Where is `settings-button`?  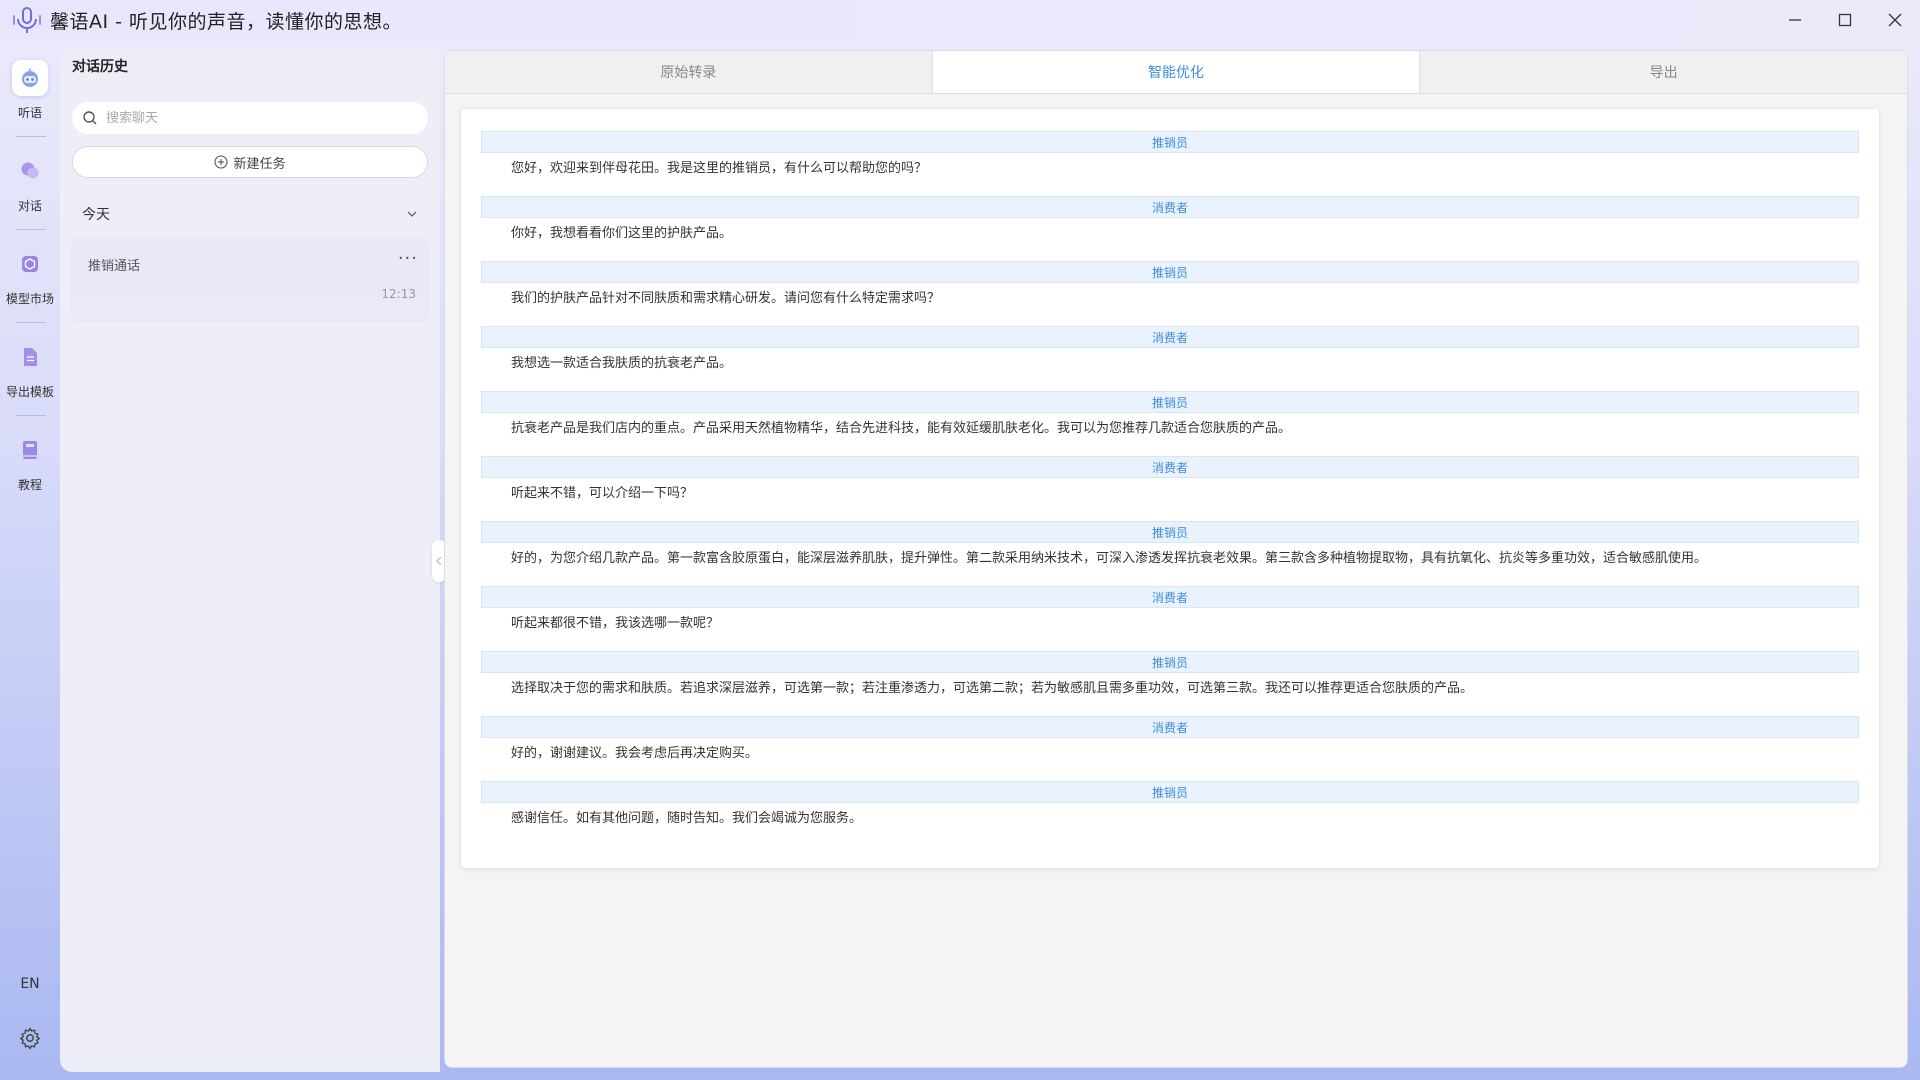 settings-button is located at coordinates (30, 1038).